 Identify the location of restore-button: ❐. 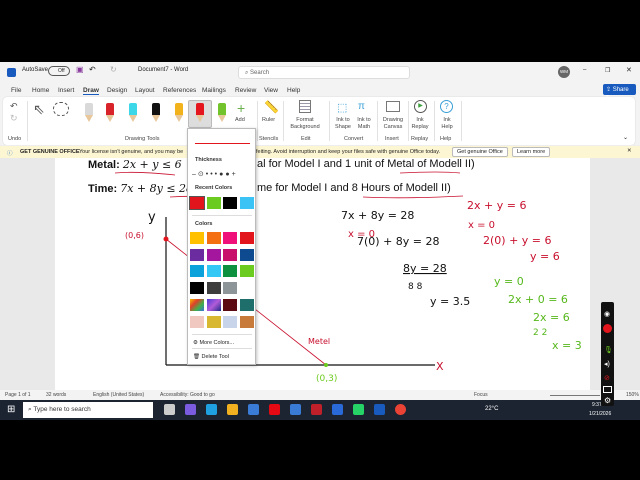
(607, 70).